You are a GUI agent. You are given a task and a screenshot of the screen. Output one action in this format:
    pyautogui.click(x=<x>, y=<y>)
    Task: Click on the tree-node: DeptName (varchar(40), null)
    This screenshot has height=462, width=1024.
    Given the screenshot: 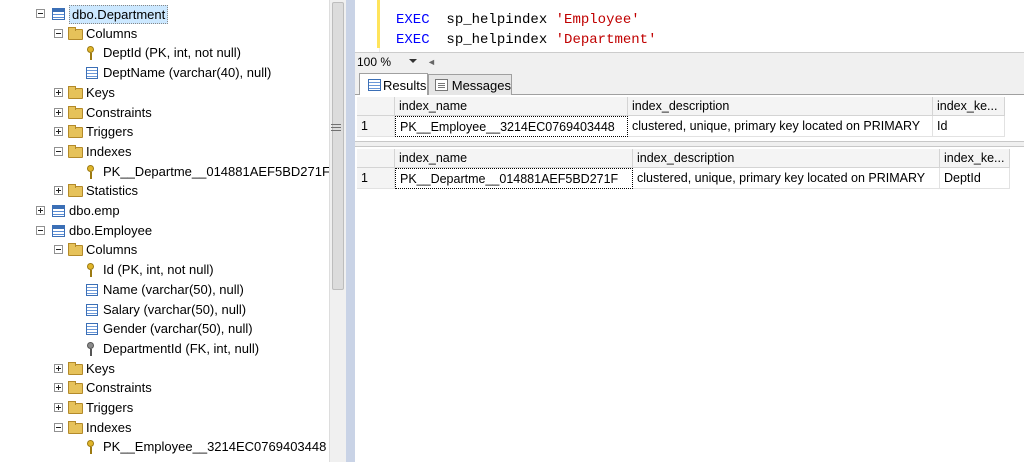 What is the action you would take?
    pyautogui.click(x=164, y=73)
    